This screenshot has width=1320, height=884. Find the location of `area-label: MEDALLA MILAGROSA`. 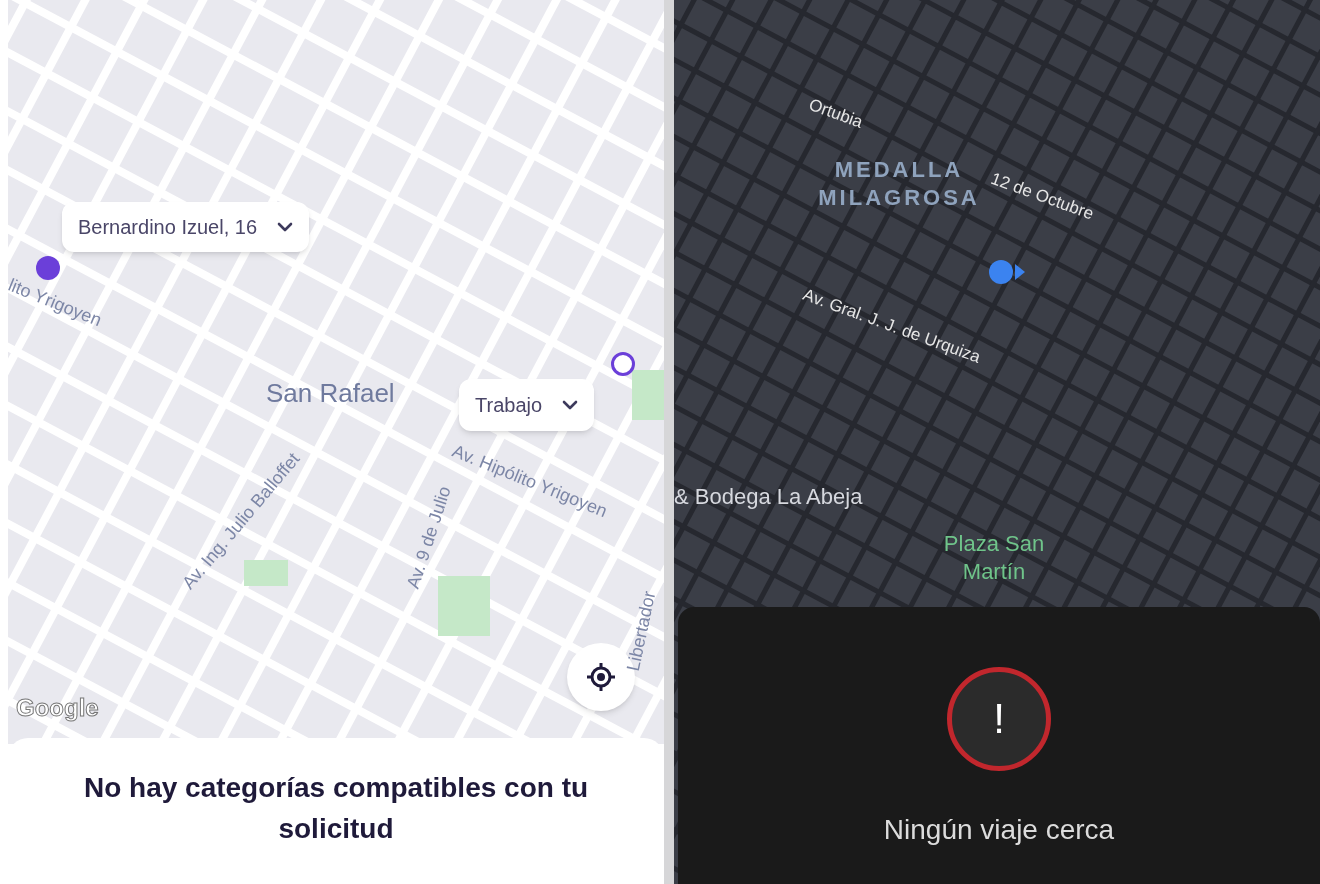

area-label: MEDALLA MILAGROSA is located at coordinates (899, 183).